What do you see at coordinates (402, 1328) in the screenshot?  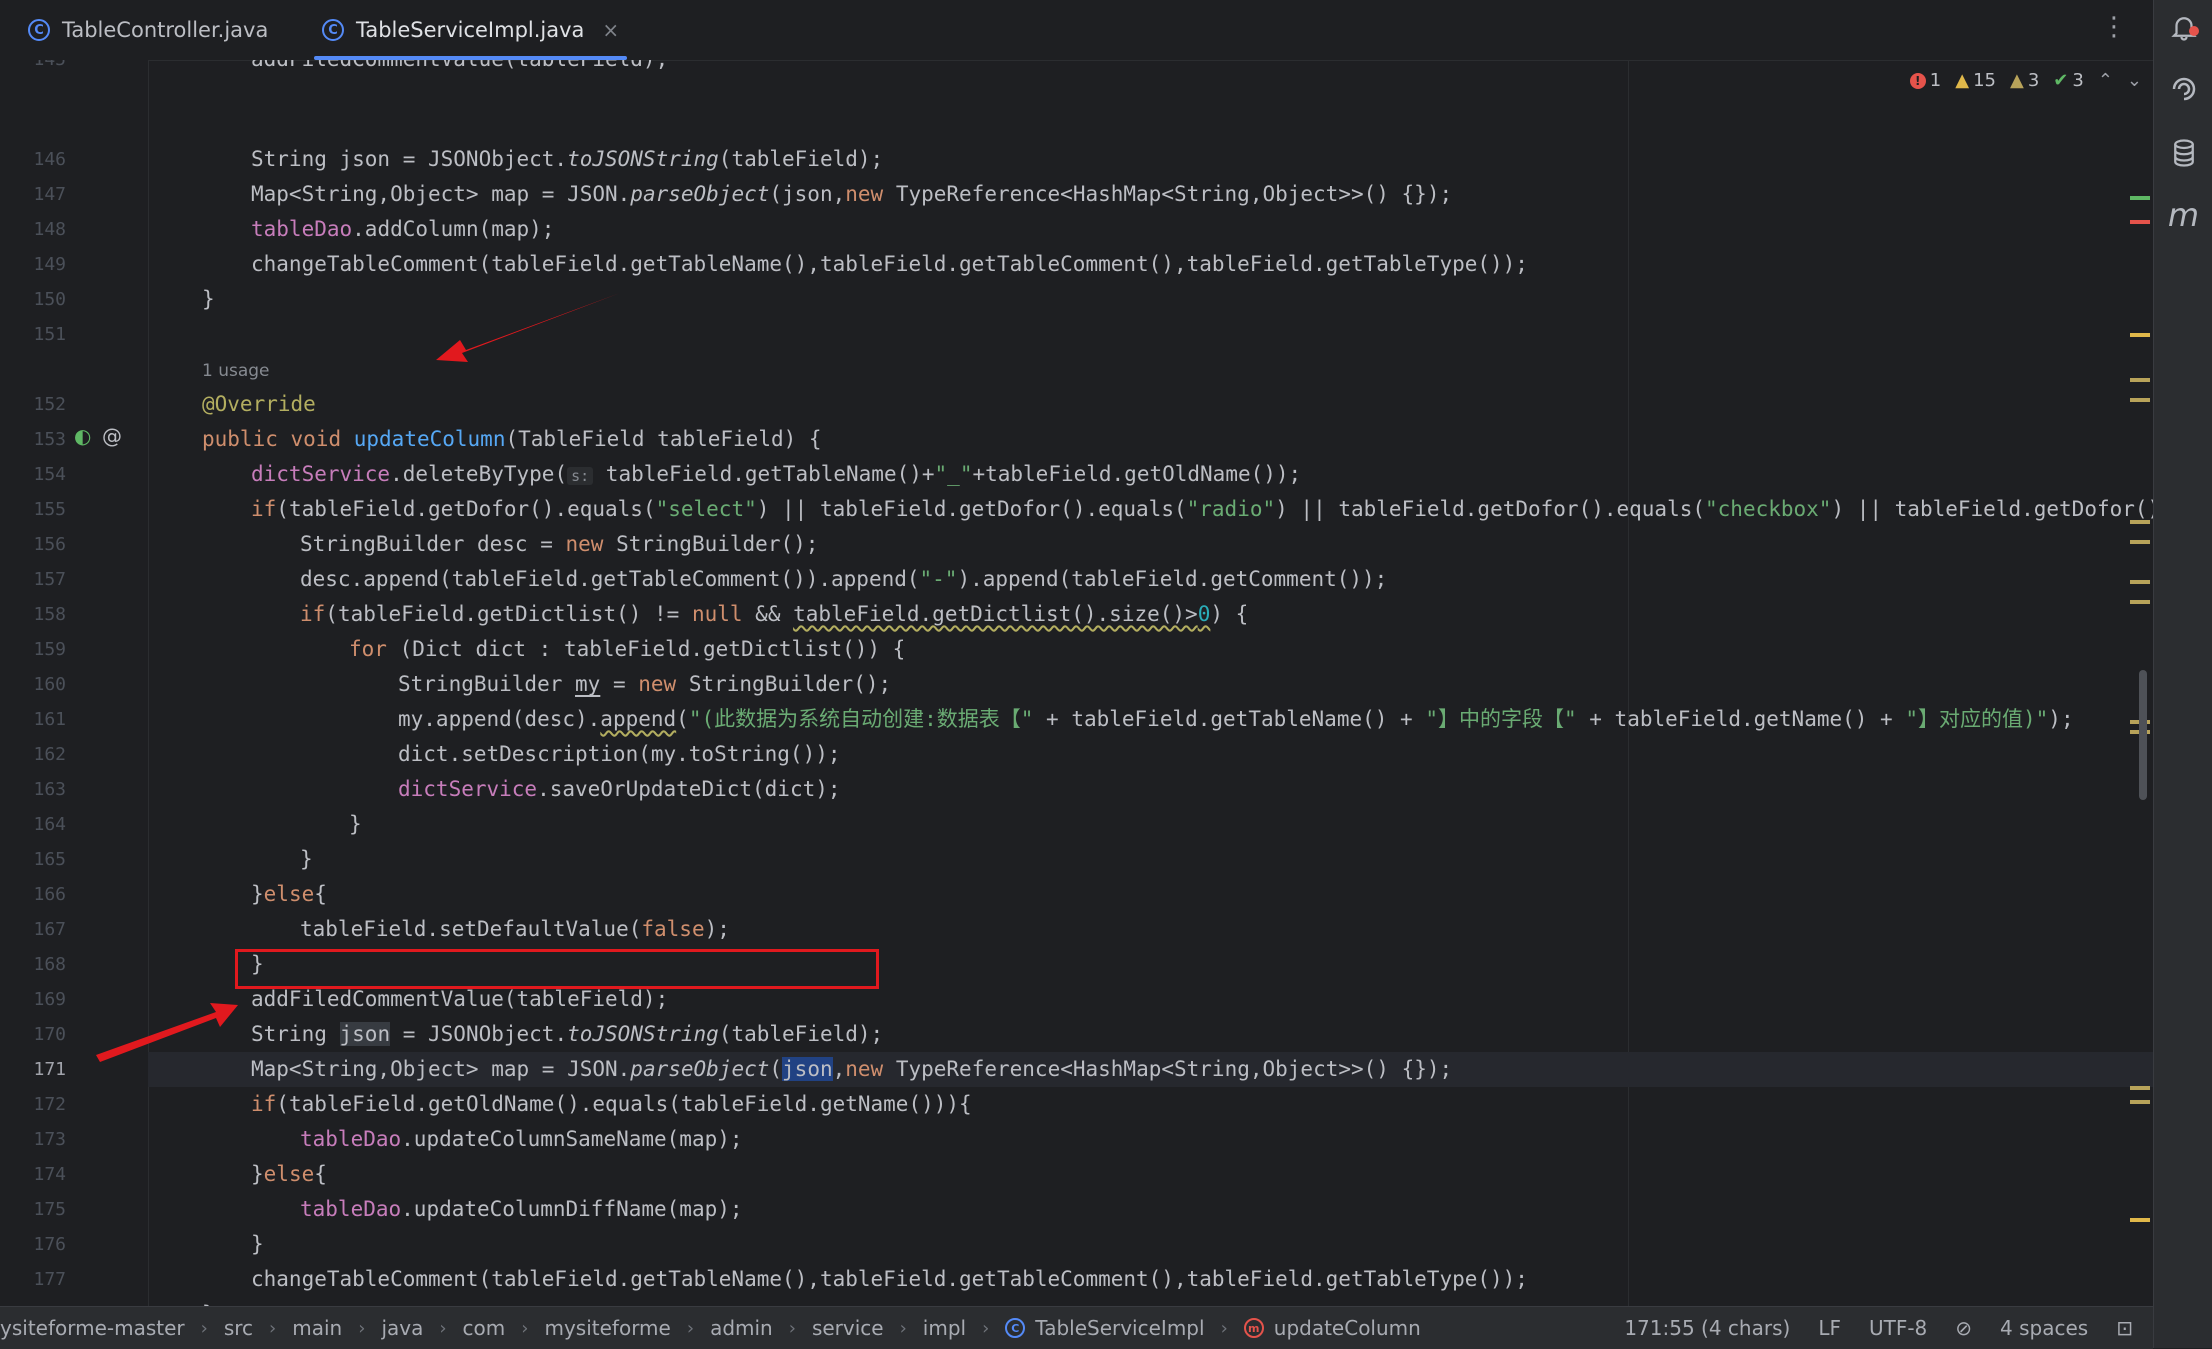 I see `breadcrumb-item: java` at bounding box center [402, 1328].